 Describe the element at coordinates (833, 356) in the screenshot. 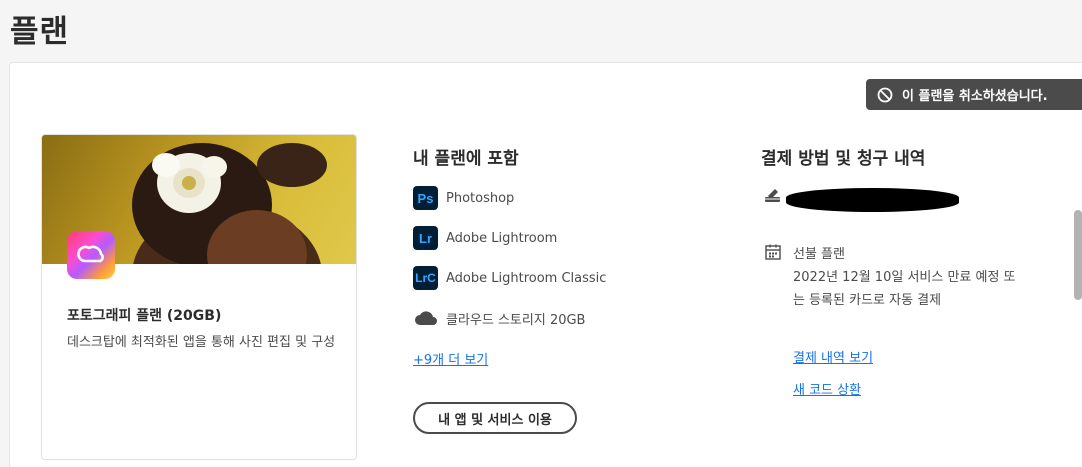

I see `billing-history-link: 결제 내역 보기` at that location.